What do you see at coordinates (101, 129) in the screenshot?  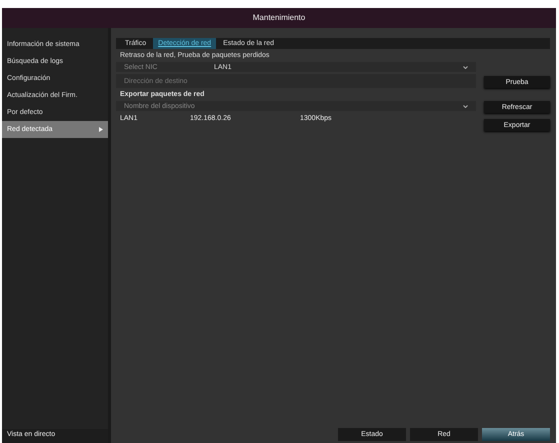 I see `arrow-icon` at bounding box center [101, 129].